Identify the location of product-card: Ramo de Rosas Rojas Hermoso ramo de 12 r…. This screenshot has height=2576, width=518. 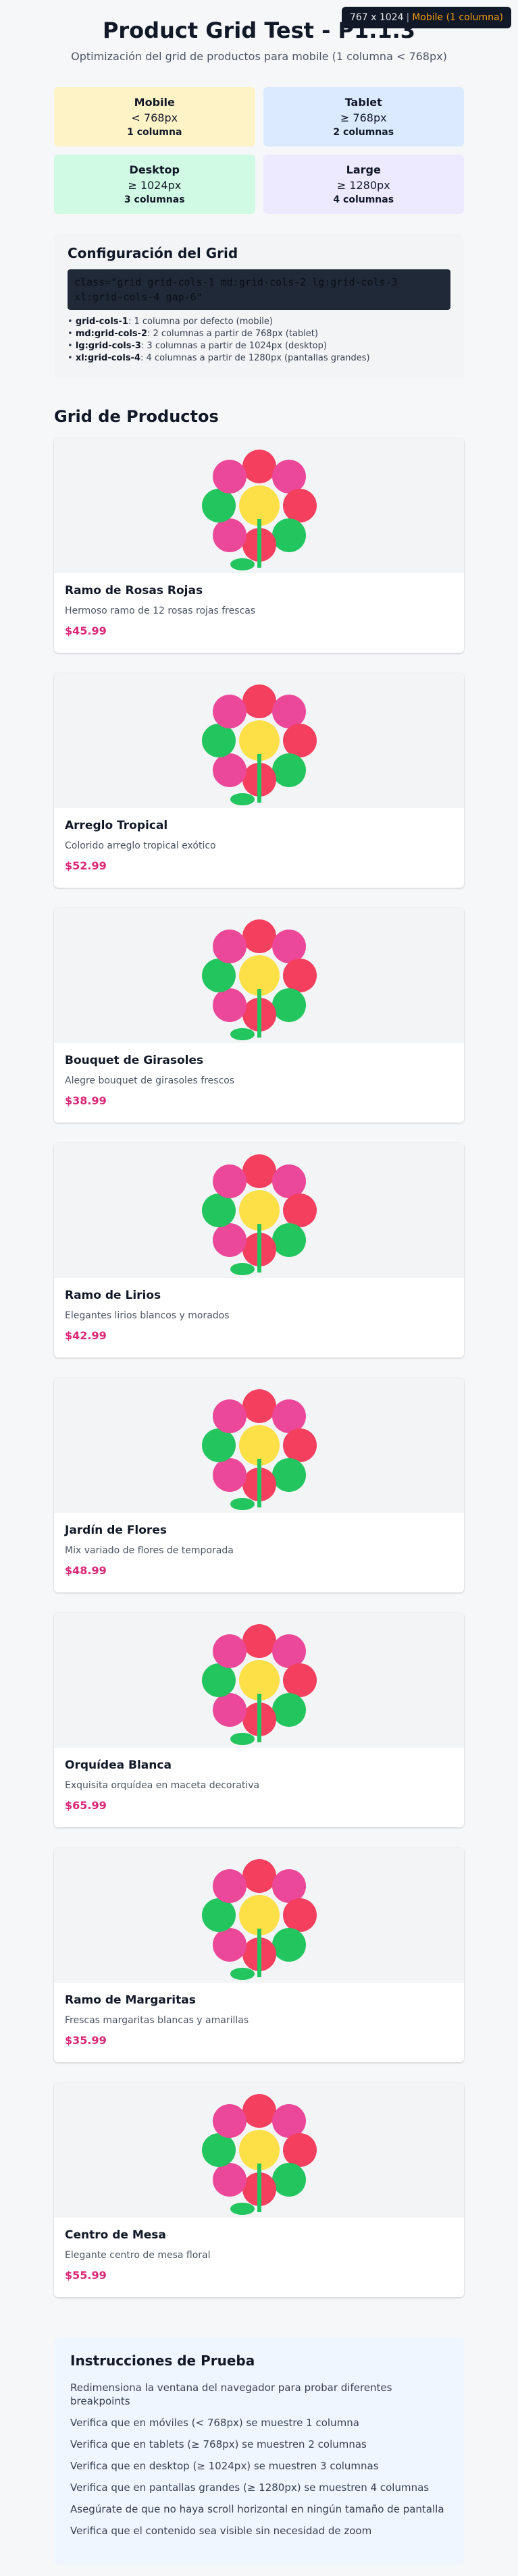
(259, 545).